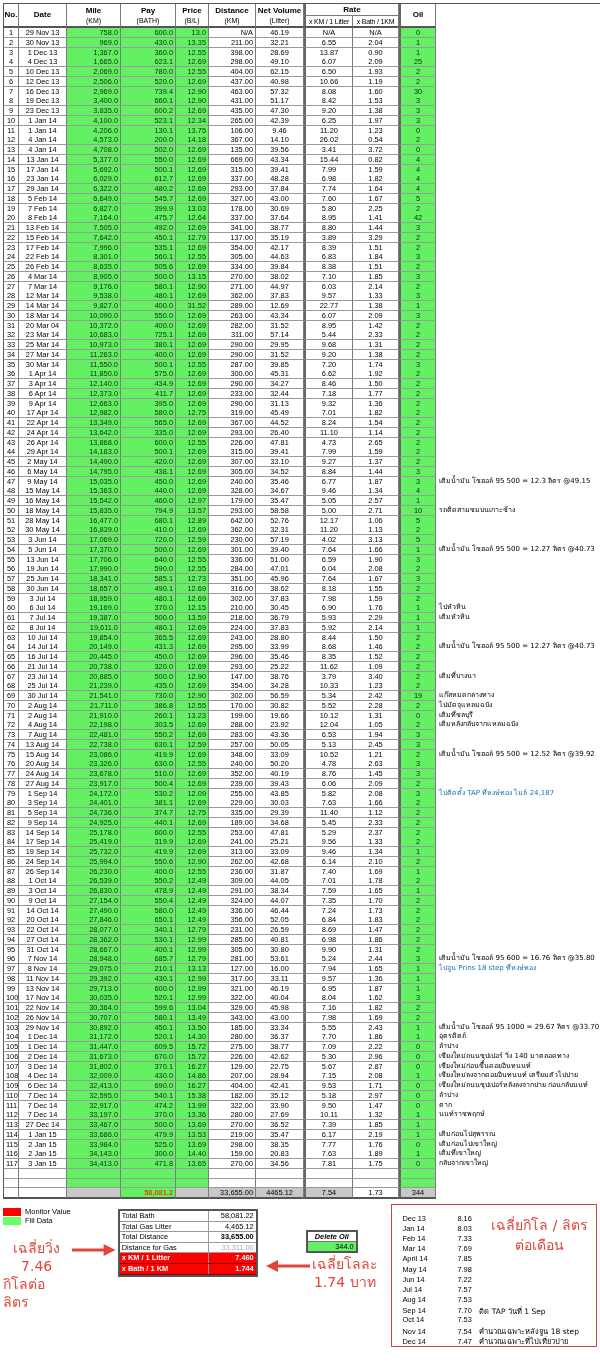 The height and width of the screenshot is (1371, 600). What do you see at coordinates (11, 15) in the screenshot?
I see `column-header: No.` at bounding box center [11, 15].